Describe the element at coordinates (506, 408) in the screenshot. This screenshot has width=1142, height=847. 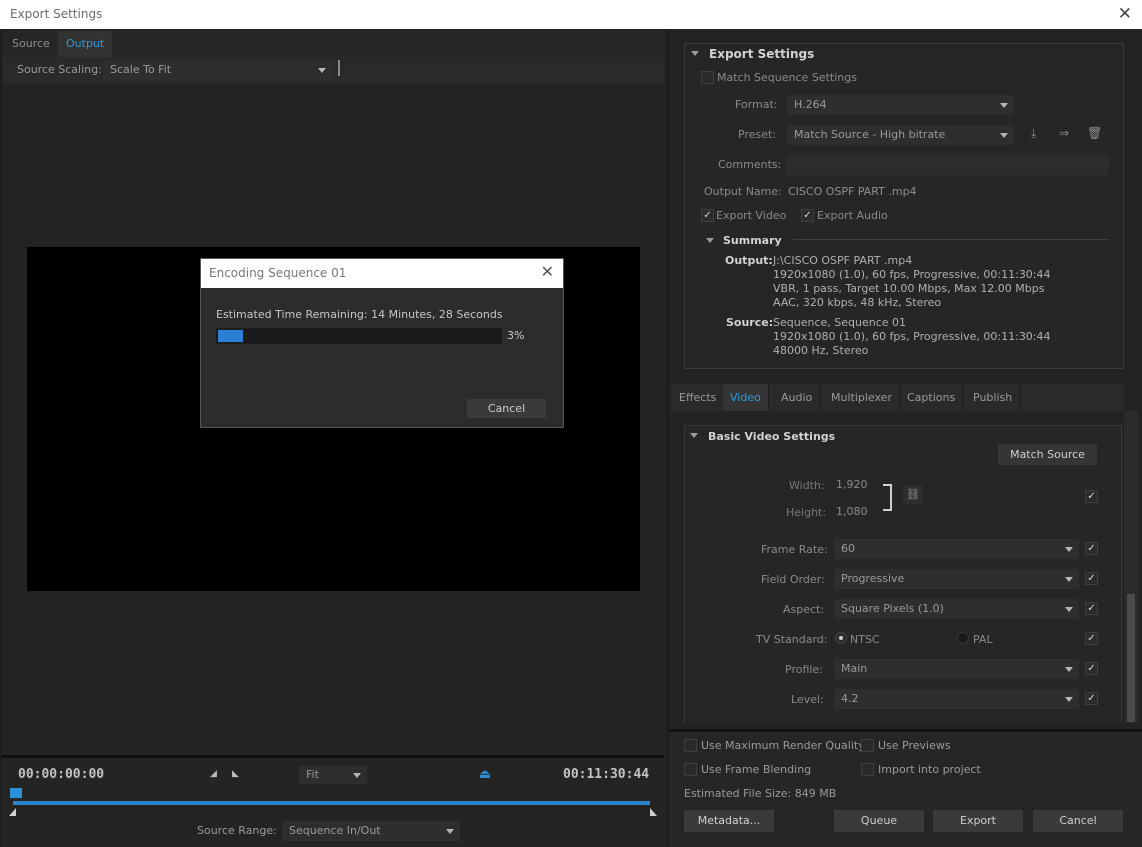
I see `dialog-cancel-button: Cancel` at that location.